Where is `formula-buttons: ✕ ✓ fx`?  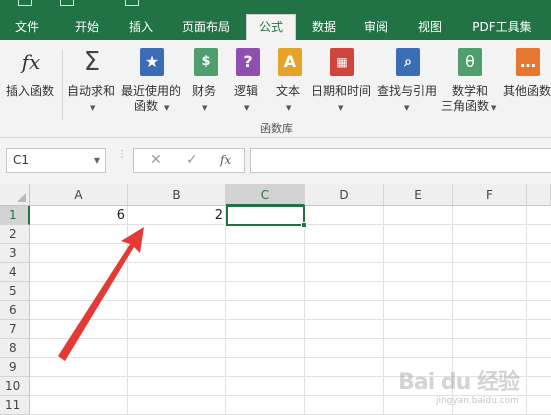
formula-buttons: ✕ ✓ fx is located at coordinates (189, 160).